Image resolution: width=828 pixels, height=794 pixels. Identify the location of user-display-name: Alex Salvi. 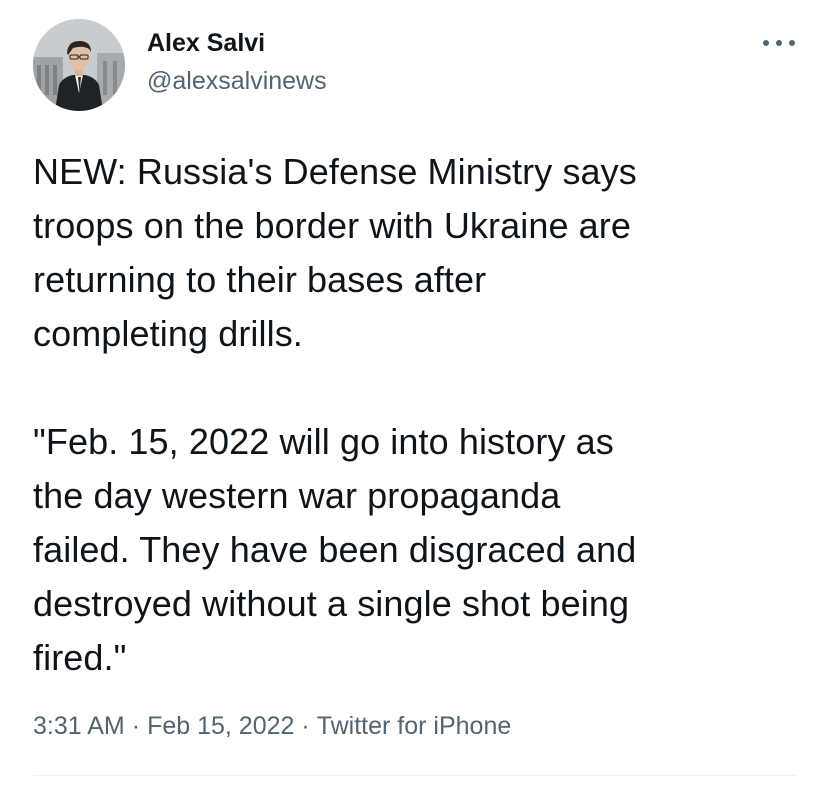
(206, 43).